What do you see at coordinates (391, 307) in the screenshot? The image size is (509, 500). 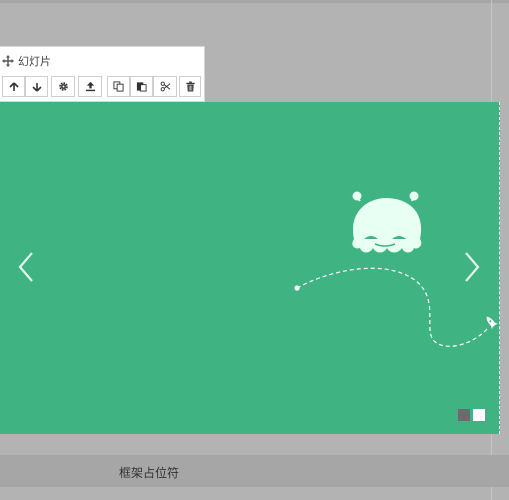 I see `dashed-trail` at bounding box center [391, 307].